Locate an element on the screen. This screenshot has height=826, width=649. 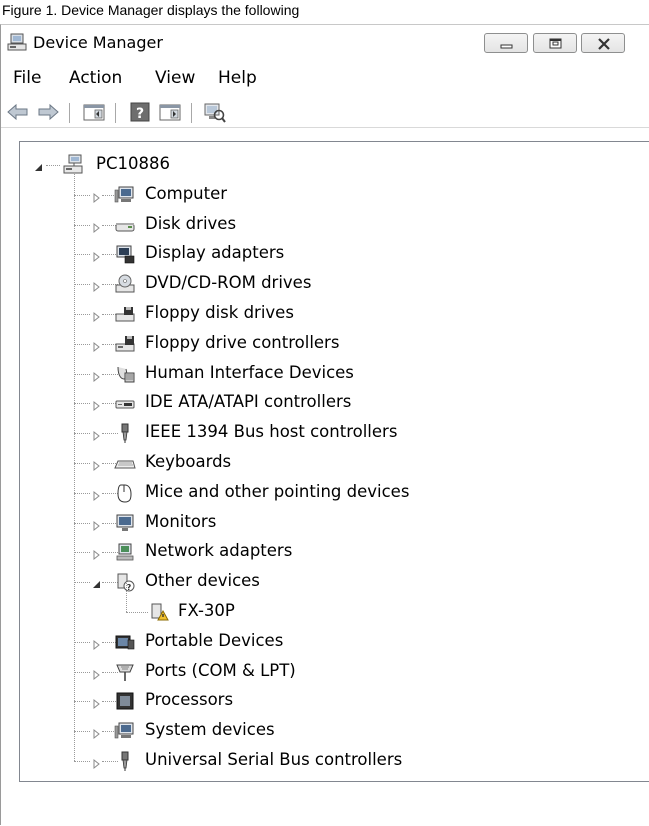
action-pane-icon is located at coordinates (170, 112).